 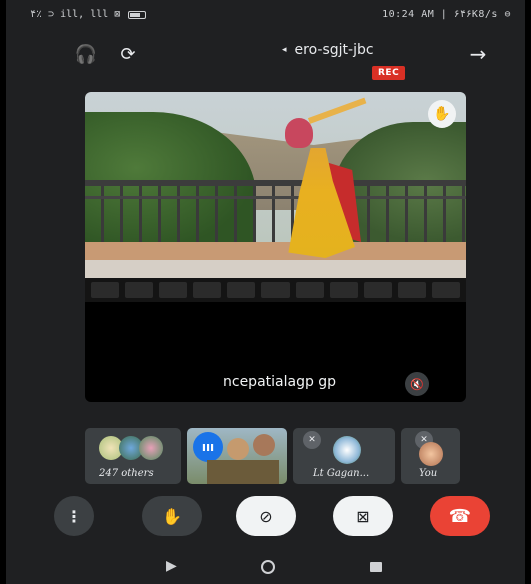 I want to click on nav-recents-icon, so click(x=376, y=567).